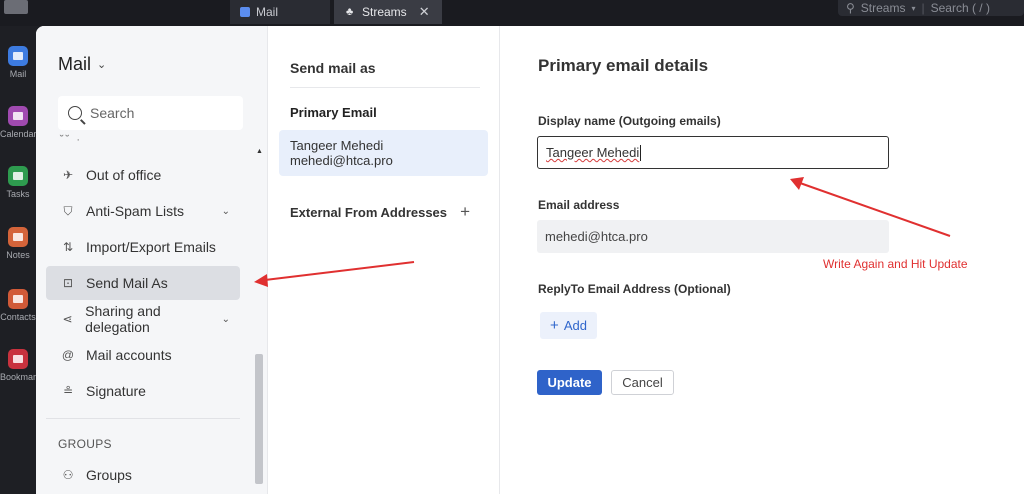  I want to click on nav-item-label: Mail accounts, so click(129, 355).